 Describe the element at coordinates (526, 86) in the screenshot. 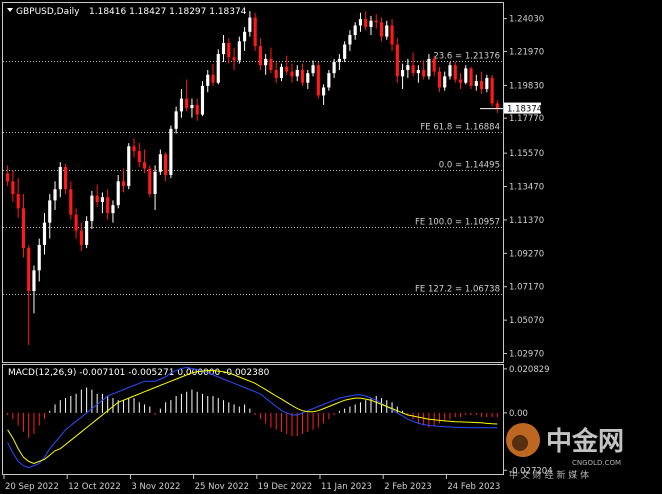

I see `price-tick-label: 1.19830` at that location.